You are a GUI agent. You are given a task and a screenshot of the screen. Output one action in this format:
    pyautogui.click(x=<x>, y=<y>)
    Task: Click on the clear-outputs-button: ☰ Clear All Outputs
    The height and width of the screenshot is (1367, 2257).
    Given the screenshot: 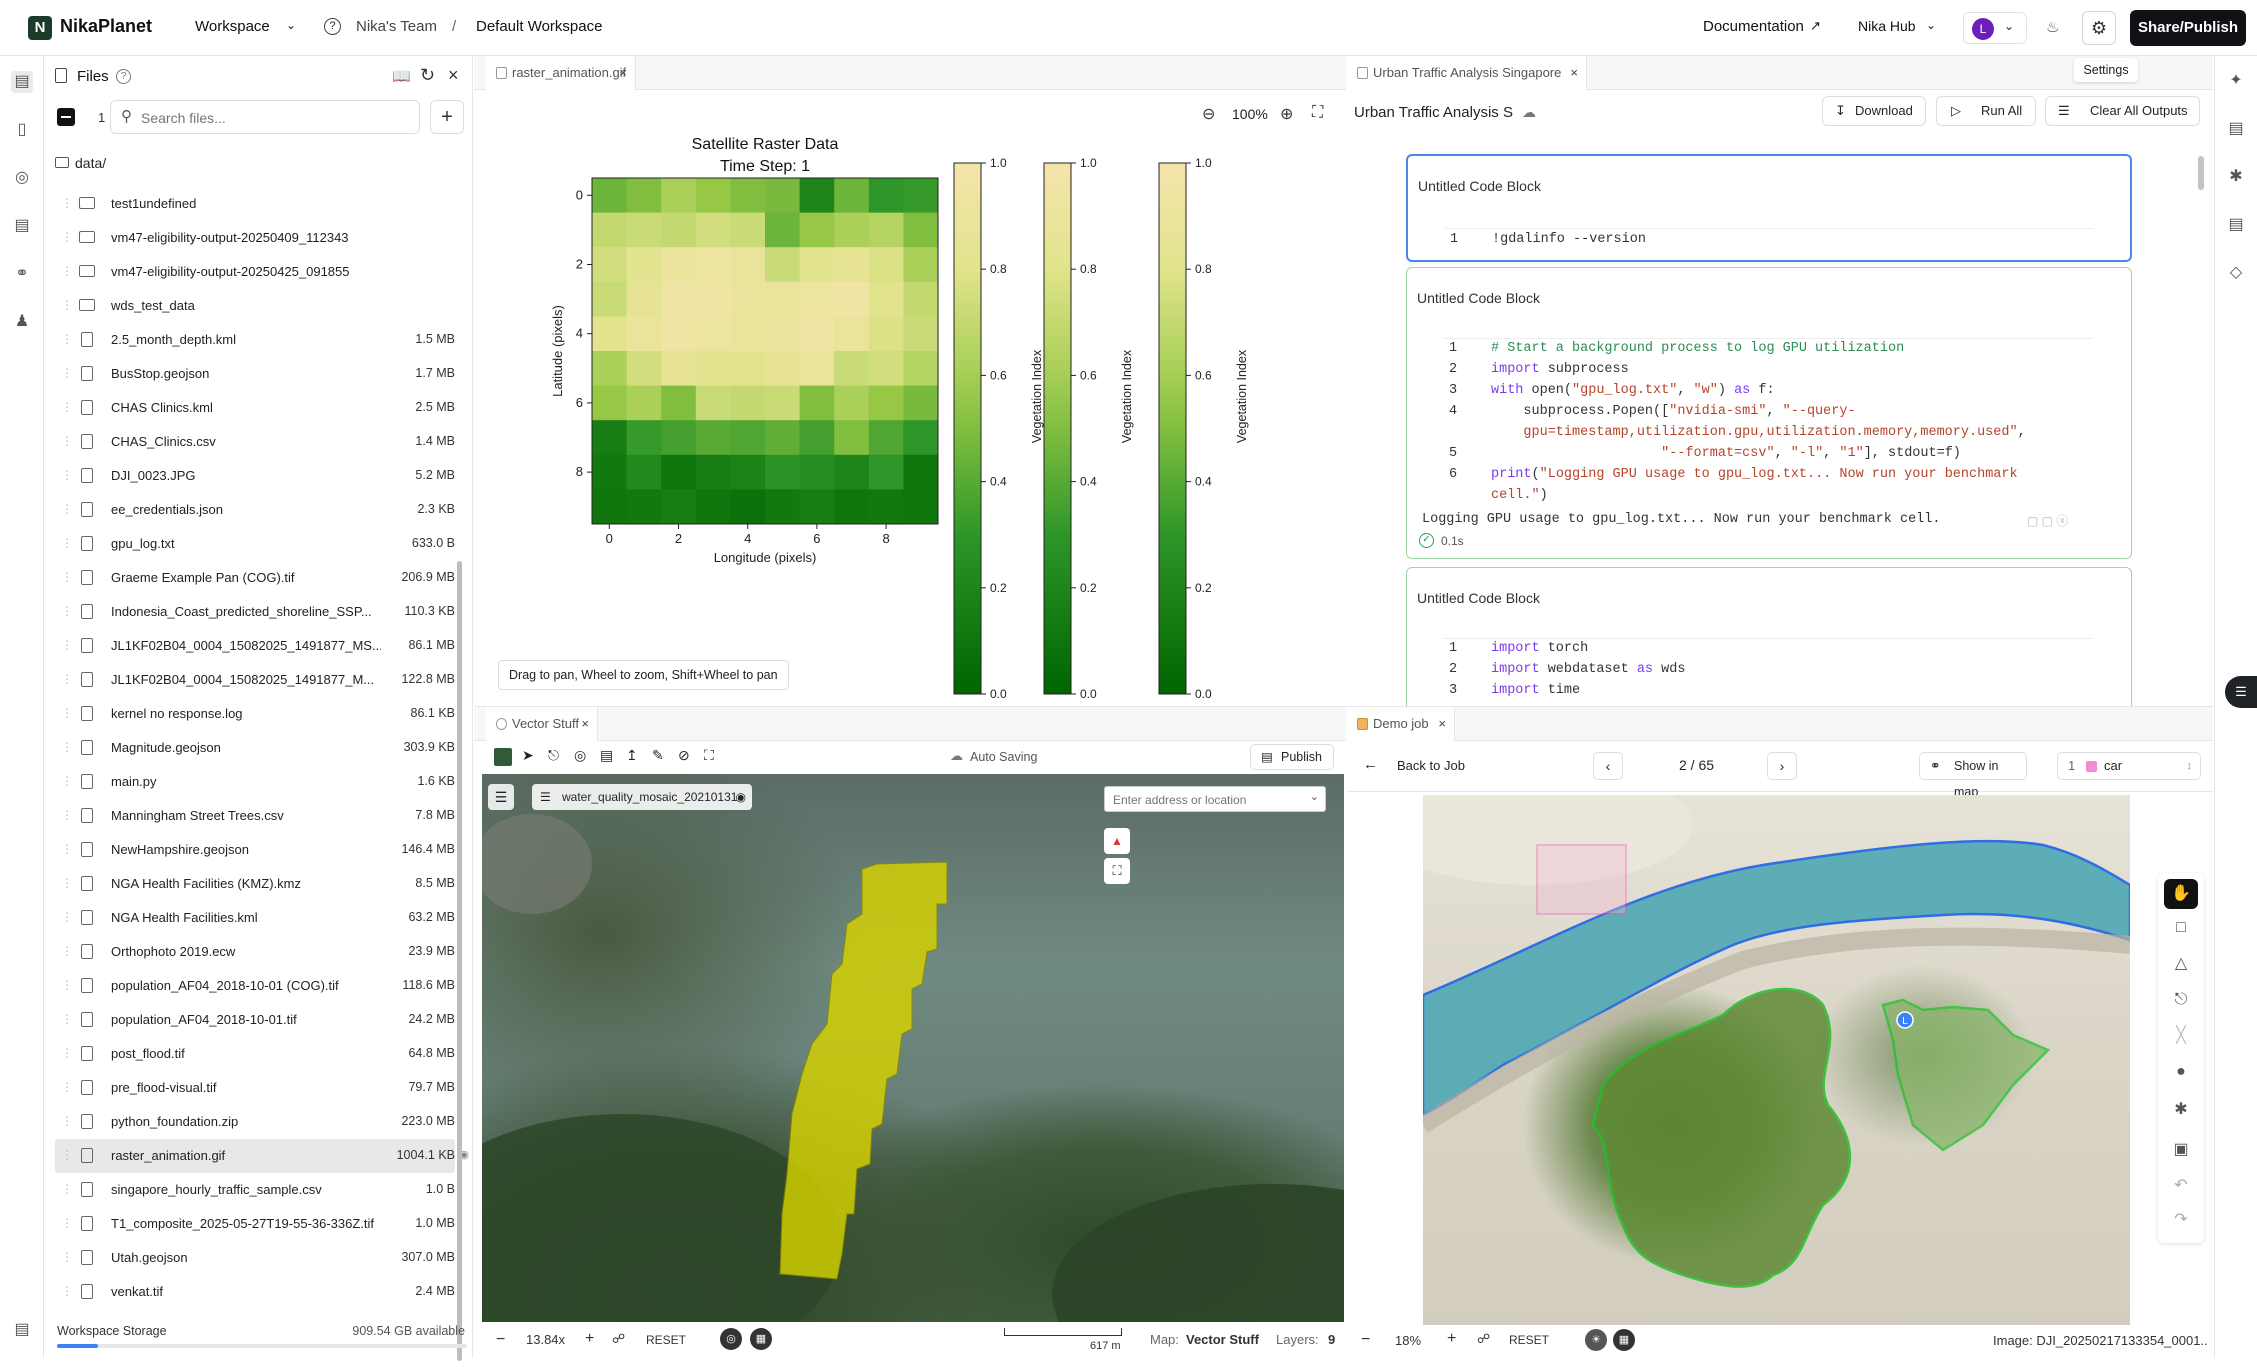 What is the action you would take?
    pyautogui.click(x=2122, y=111)
    